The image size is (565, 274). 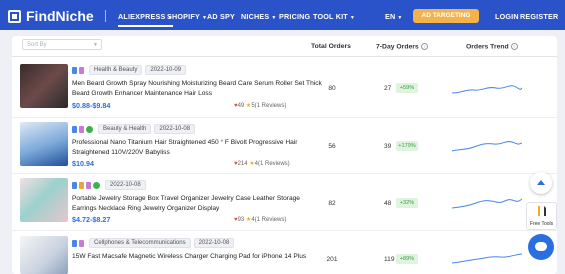 I want to click on growth-badge: +89%, so click(x=407, y=259).